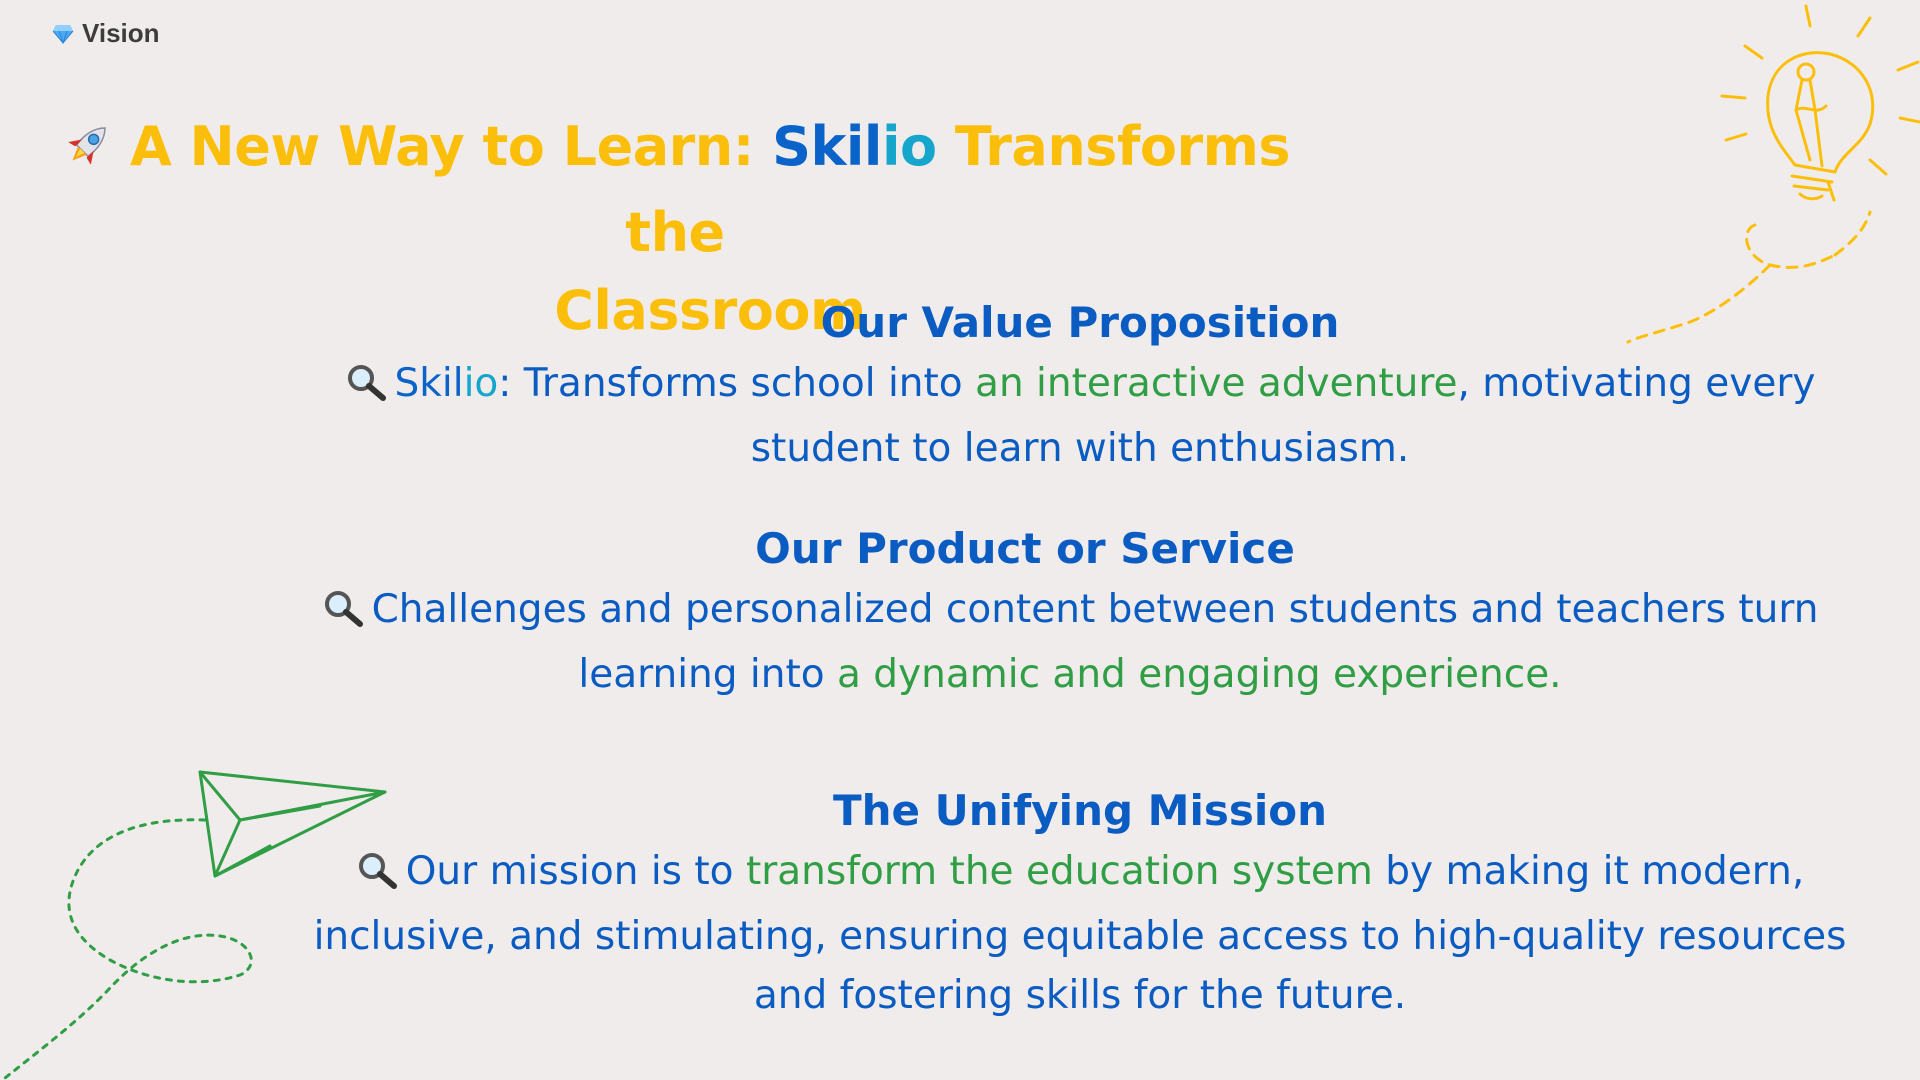 The height and width of the screenshot is (1080, 1920). What do you see at coordinates (451, 146) in the screenshot?
I see `title-part1: A New Way to Learn:` at bounding box center [451, 146].